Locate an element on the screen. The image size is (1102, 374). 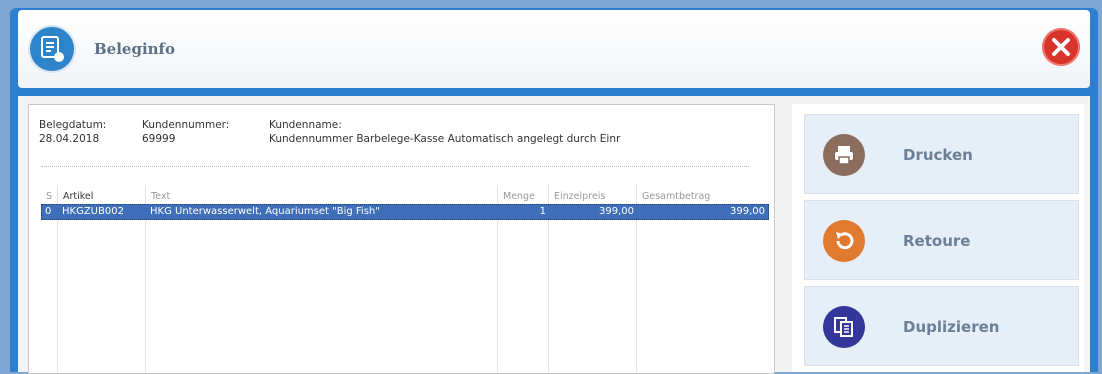
kundenname-label: Kundenname: is located at coordinates (305, 125).